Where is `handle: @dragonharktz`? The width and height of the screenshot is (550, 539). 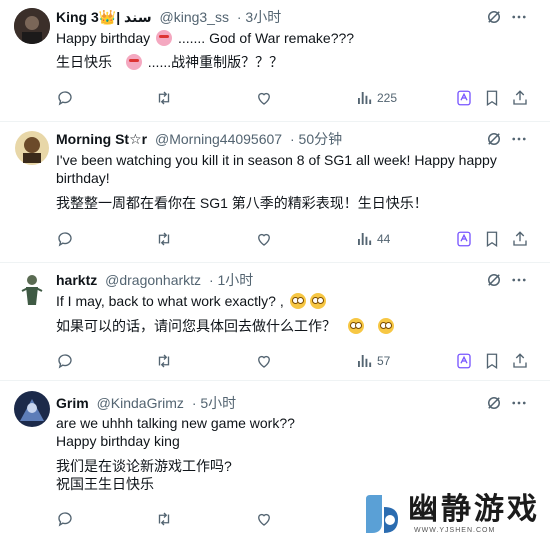
handle: @dragonharktz is located at coordinates (153, 280).